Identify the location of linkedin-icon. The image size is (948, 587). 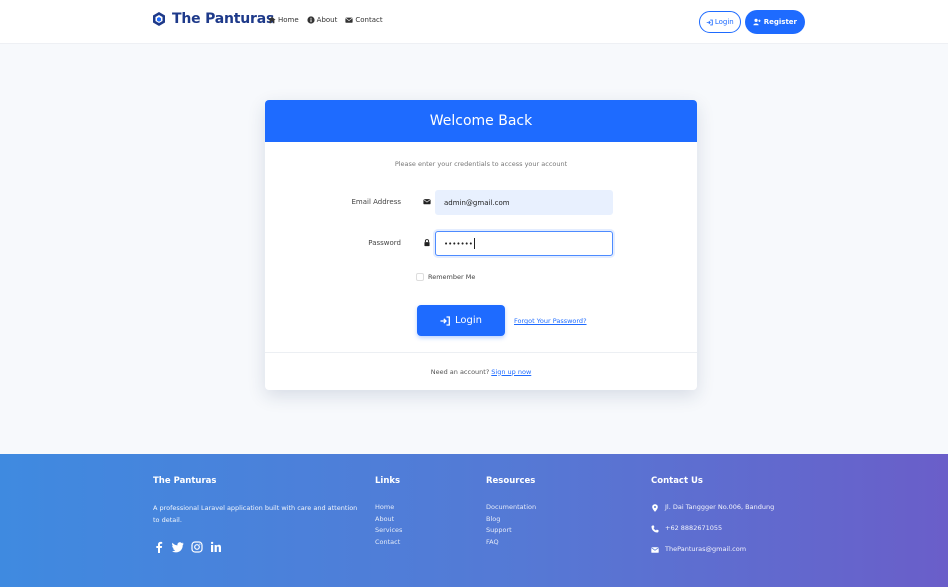
(216, 547).